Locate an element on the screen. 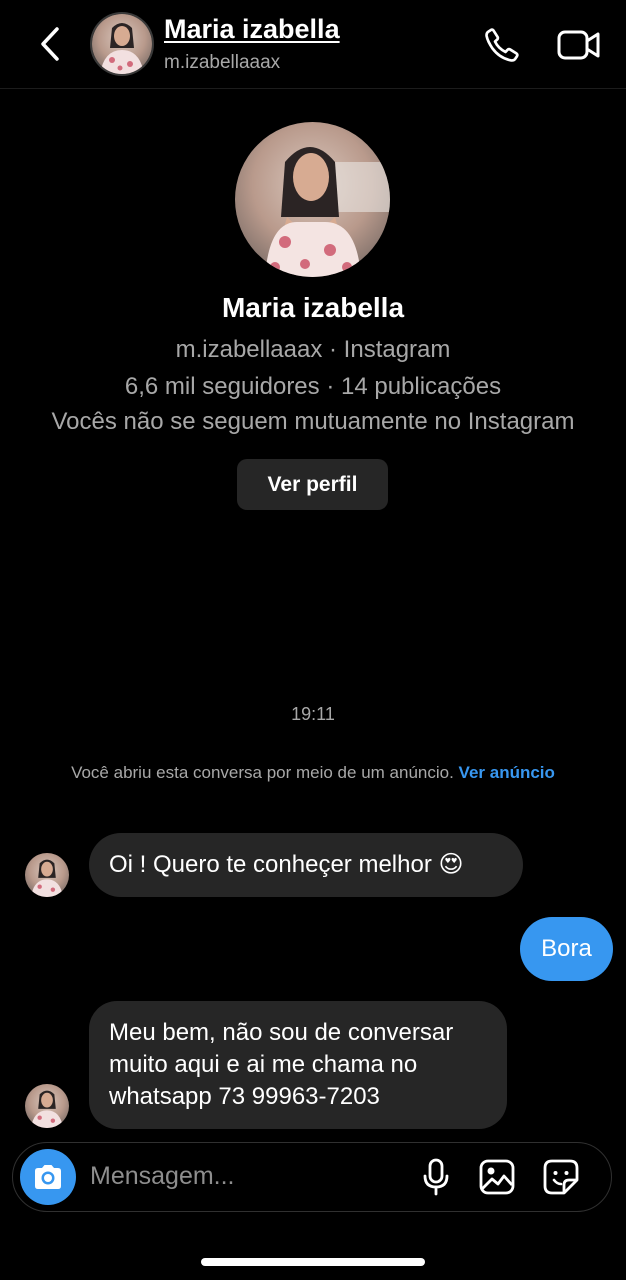 The height and width of the screenshot is (1280, 626). contact-username: m.izabellaaax is located at coordinates (222, 63).